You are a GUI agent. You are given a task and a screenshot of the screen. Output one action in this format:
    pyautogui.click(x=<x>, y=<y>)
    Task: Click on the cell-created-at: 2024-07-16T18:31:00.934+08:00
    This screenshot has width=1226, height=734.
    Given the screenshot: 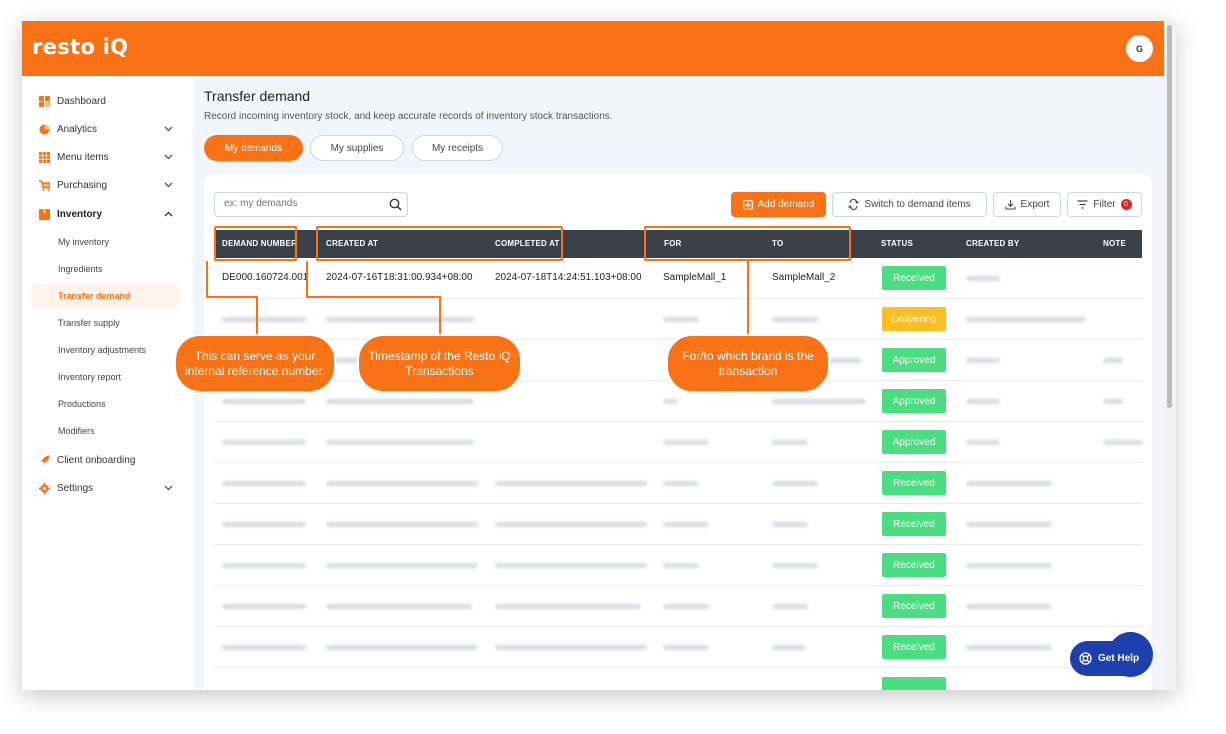 What is the action you would take?
    pyautogui.click(x=399, y=277)
    